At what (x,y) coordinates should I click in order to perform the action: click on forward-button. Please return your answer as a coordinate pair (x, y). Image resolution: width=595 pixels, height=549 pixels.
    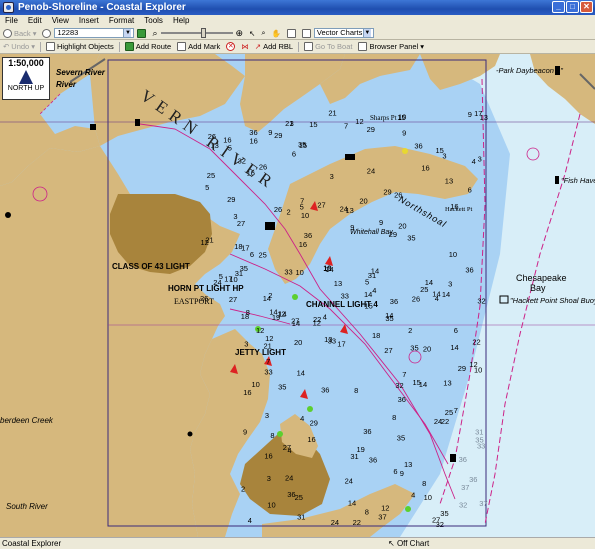
    Looking at the image, I should click on (46, 33).